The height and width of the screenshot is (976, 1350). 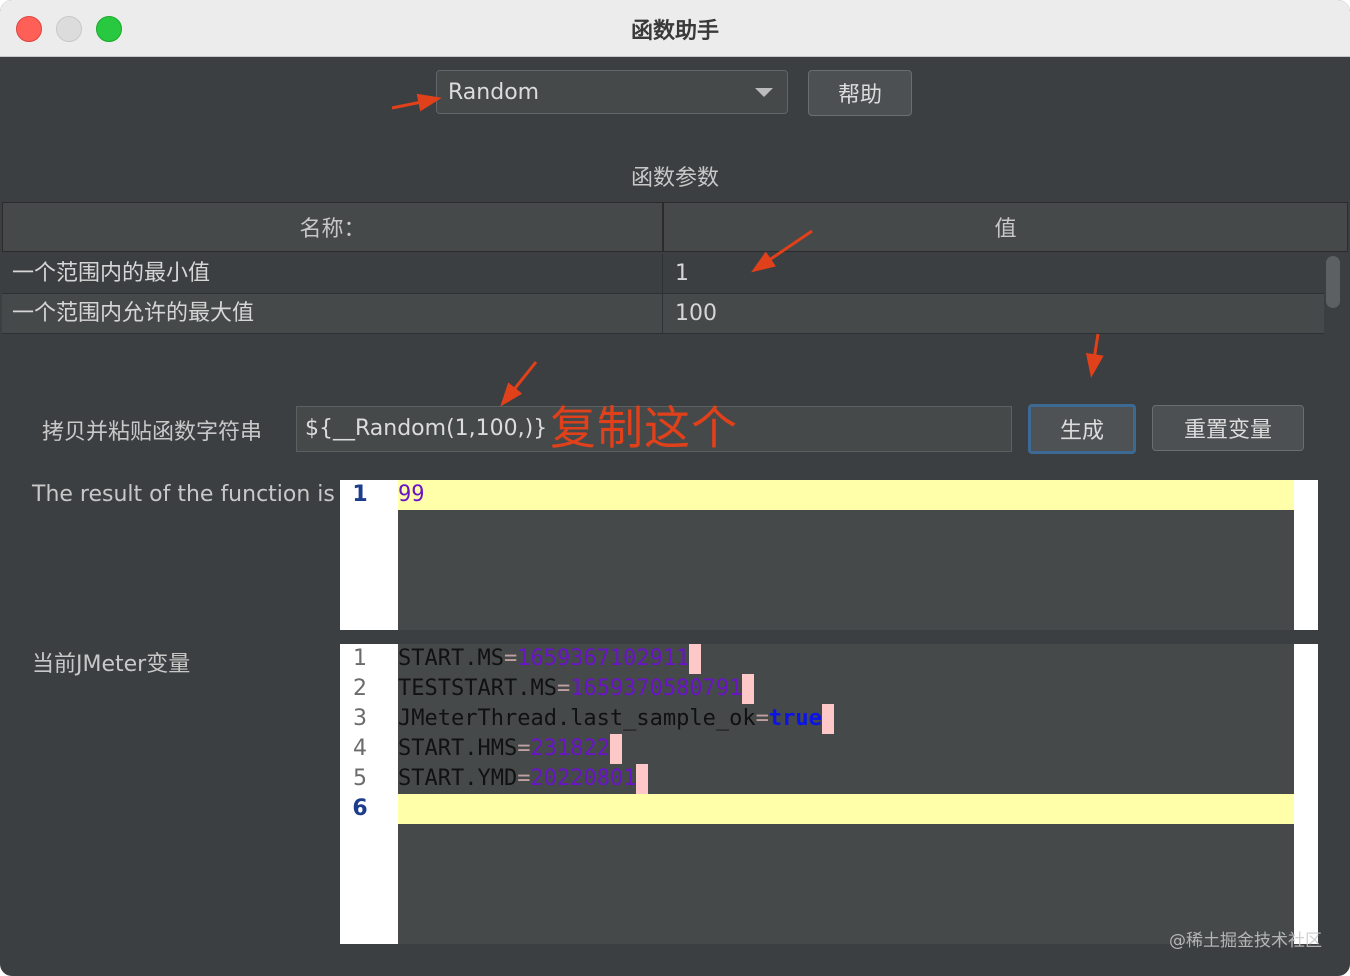 I want to click on arrow-to-function-string, so click(x=519, y=384).